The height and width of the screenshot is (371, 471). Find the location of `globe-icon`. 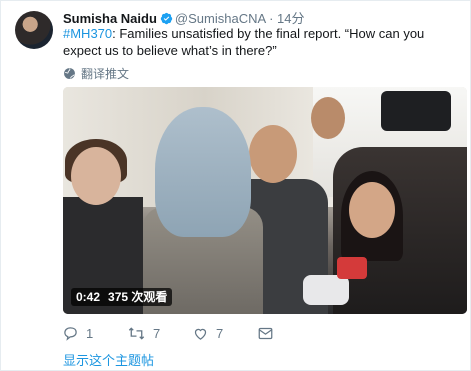

globe-icon is located at coordinates (69, 73).